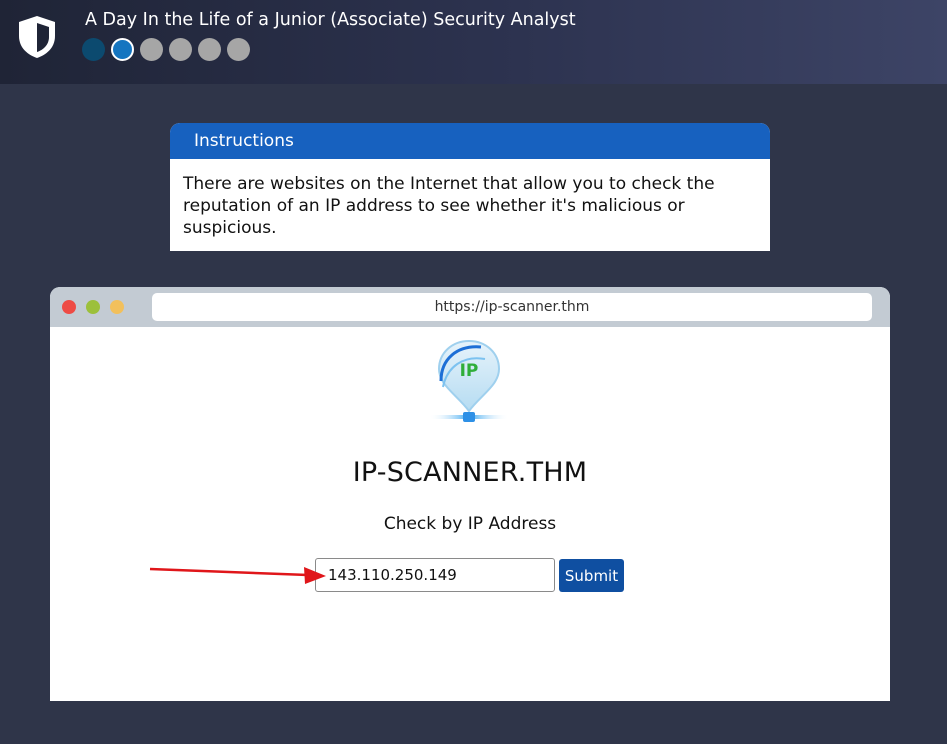 The width and height of the screenshot is (947, 744). I want to click on site-subtitle: Check by IP Address, so click(470, 524).